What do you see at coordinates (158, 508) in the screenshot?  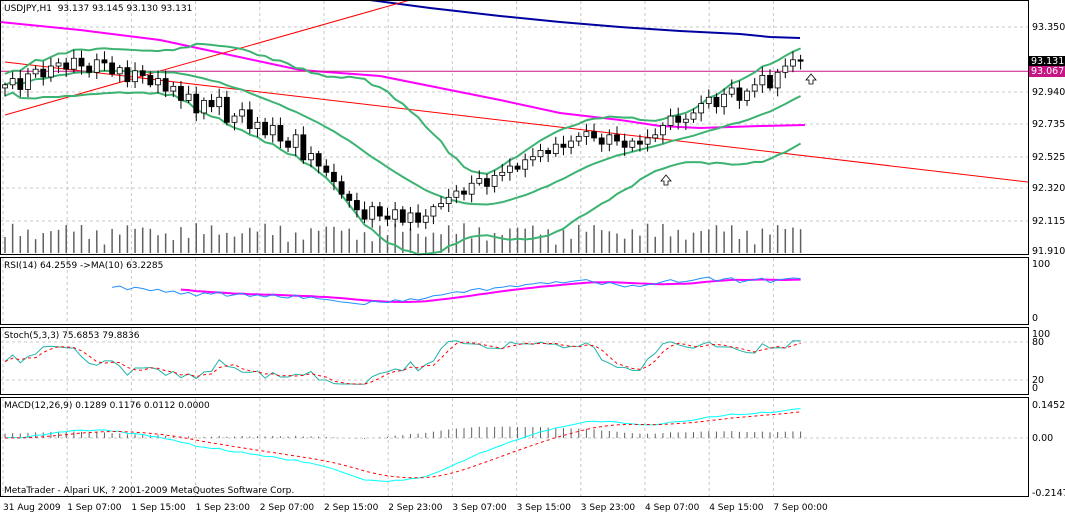 I see `time-tick-label: 1 Sep 15:00` at bounding box center [158, 508].